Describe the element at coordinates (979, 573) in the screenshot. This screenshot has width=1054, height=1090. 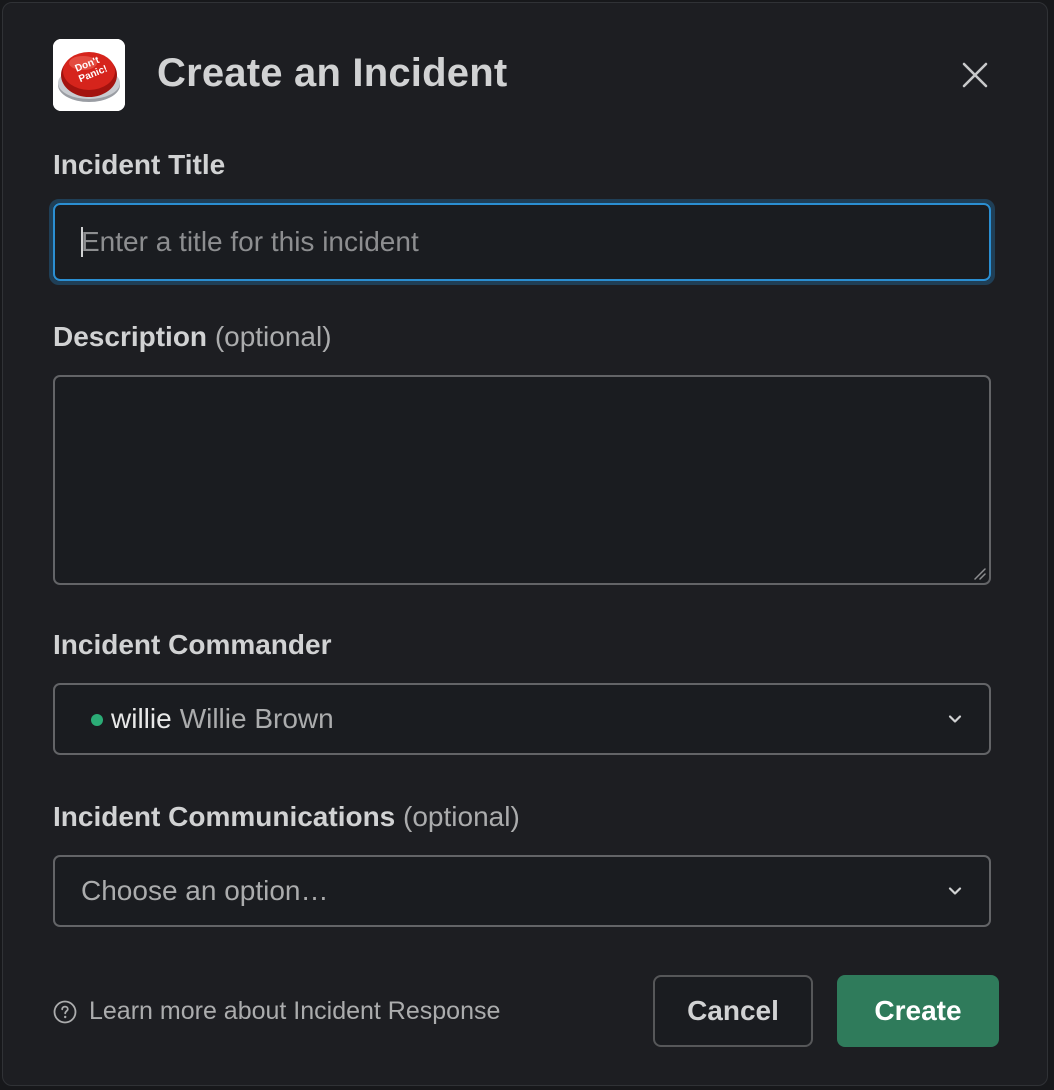
I see `resize-handle-icon` at that location.